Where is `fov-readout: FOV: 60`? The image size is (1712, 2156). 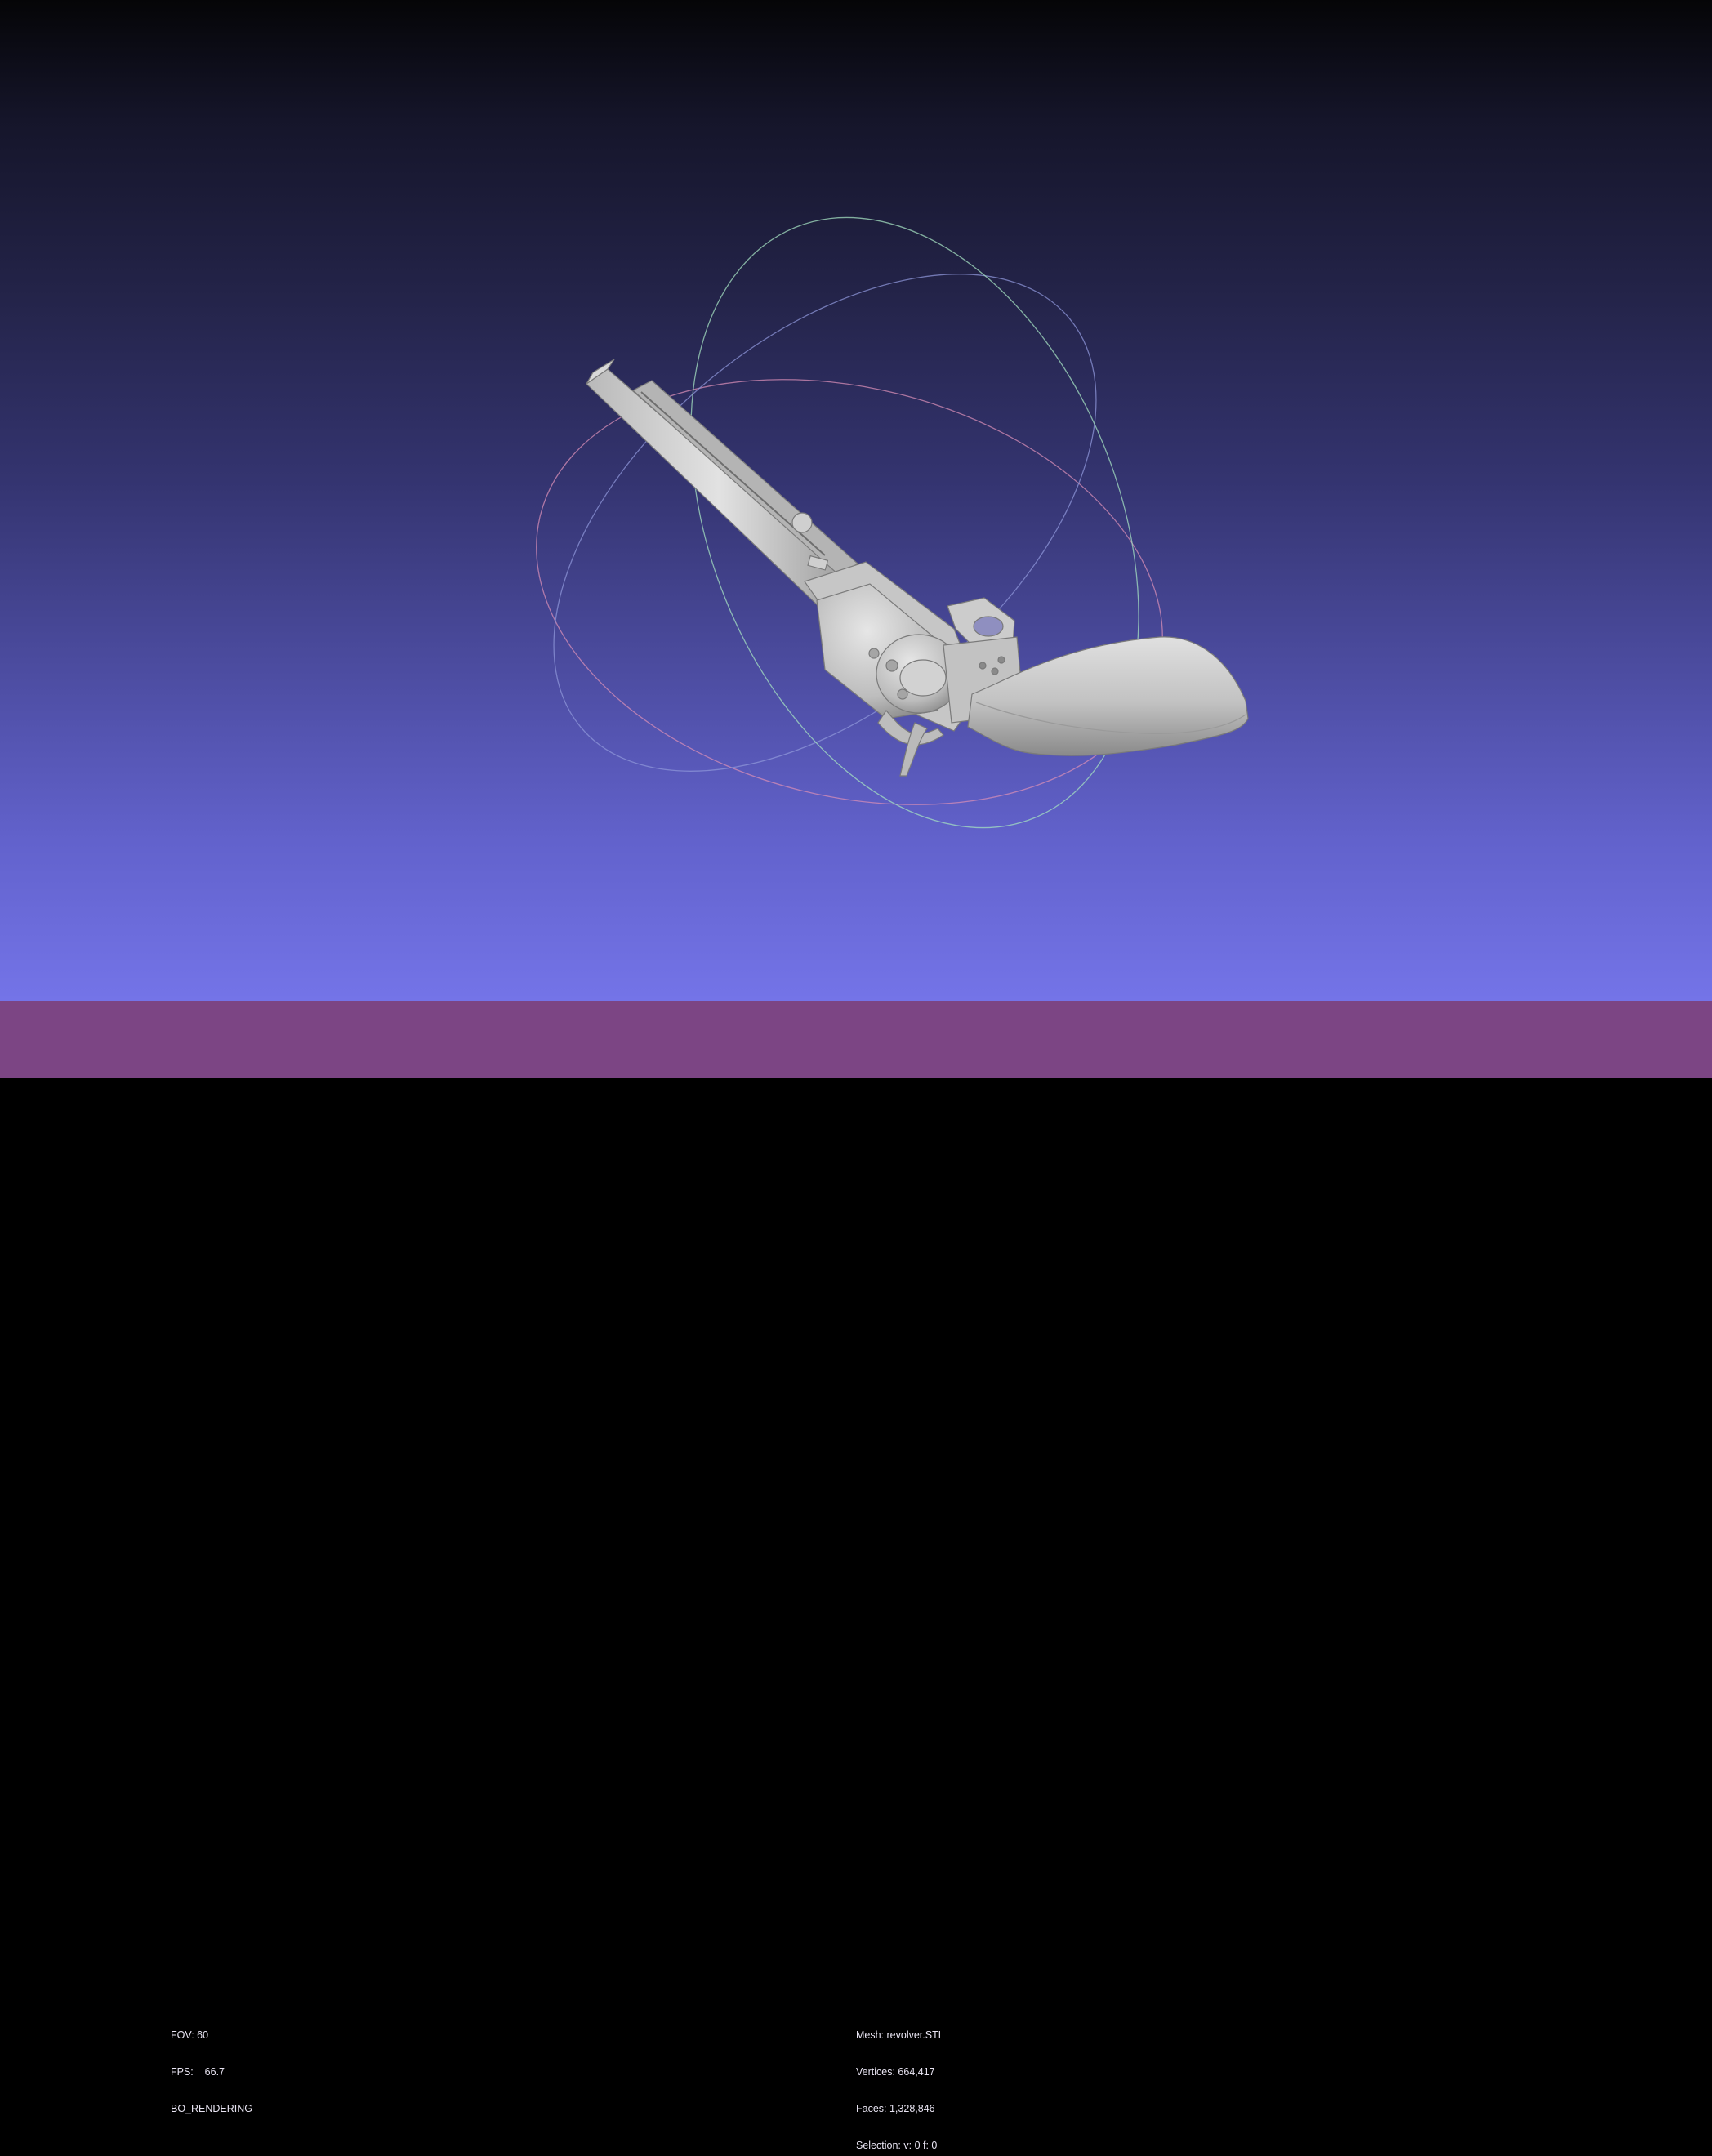
fov-readout: FOV: 60 is located at coordinates (190, 2035).